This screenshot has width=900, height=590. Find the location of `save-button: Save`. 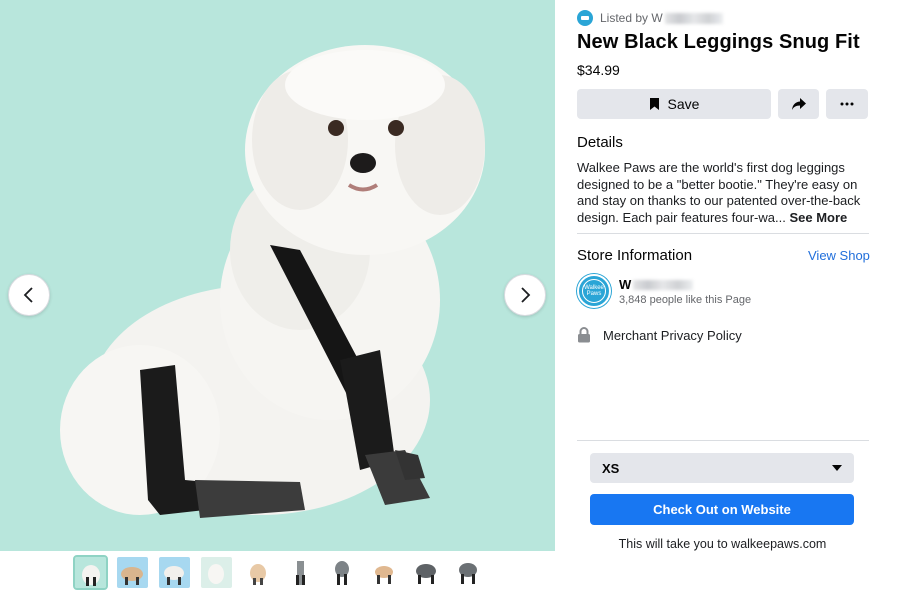

save-button: Save is located at coordinates (674, 104).